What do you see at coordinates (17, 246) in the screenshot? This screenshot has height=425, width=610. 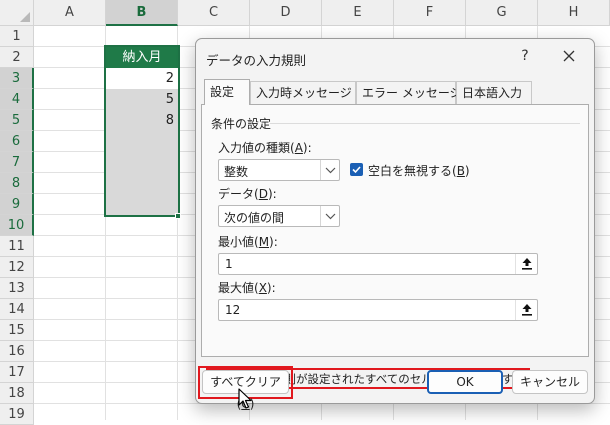 I see `row-header-11: 11` at bounding box center [17, 246].